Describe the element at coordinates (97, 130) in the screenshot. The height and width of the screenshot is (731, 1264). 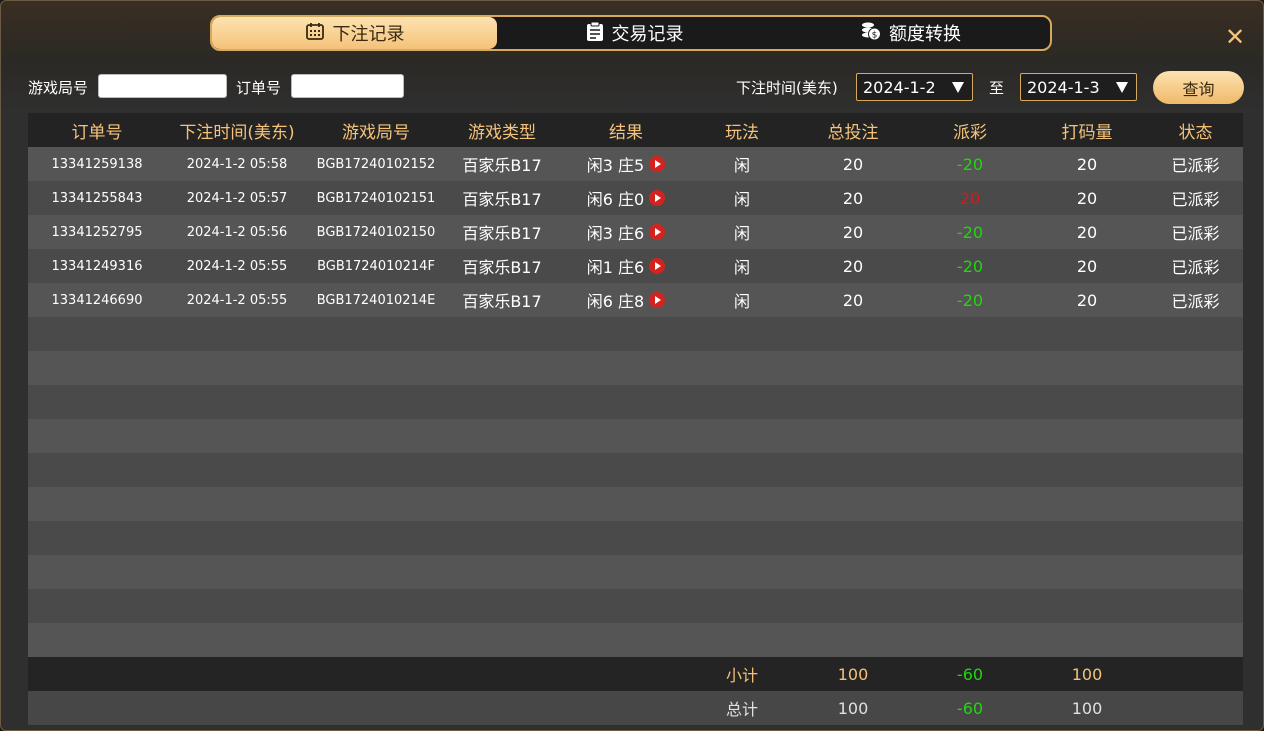
I see `column-header: 订单号` at that location.